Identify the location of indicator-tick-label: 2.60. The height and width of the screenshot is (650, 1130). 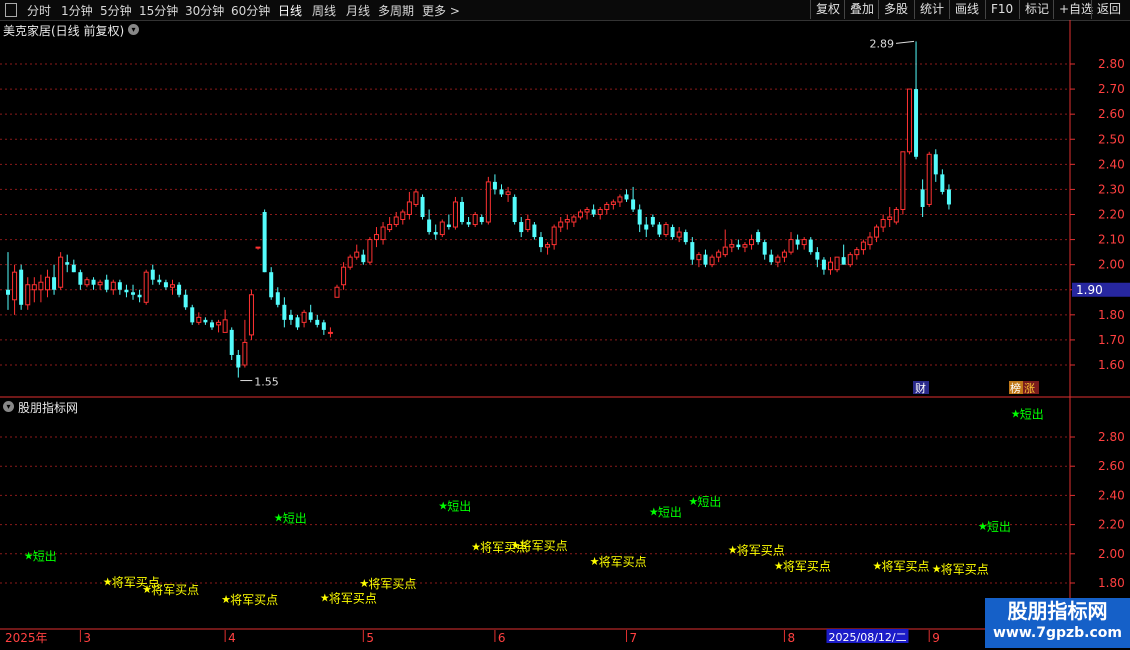
(1111, 466).